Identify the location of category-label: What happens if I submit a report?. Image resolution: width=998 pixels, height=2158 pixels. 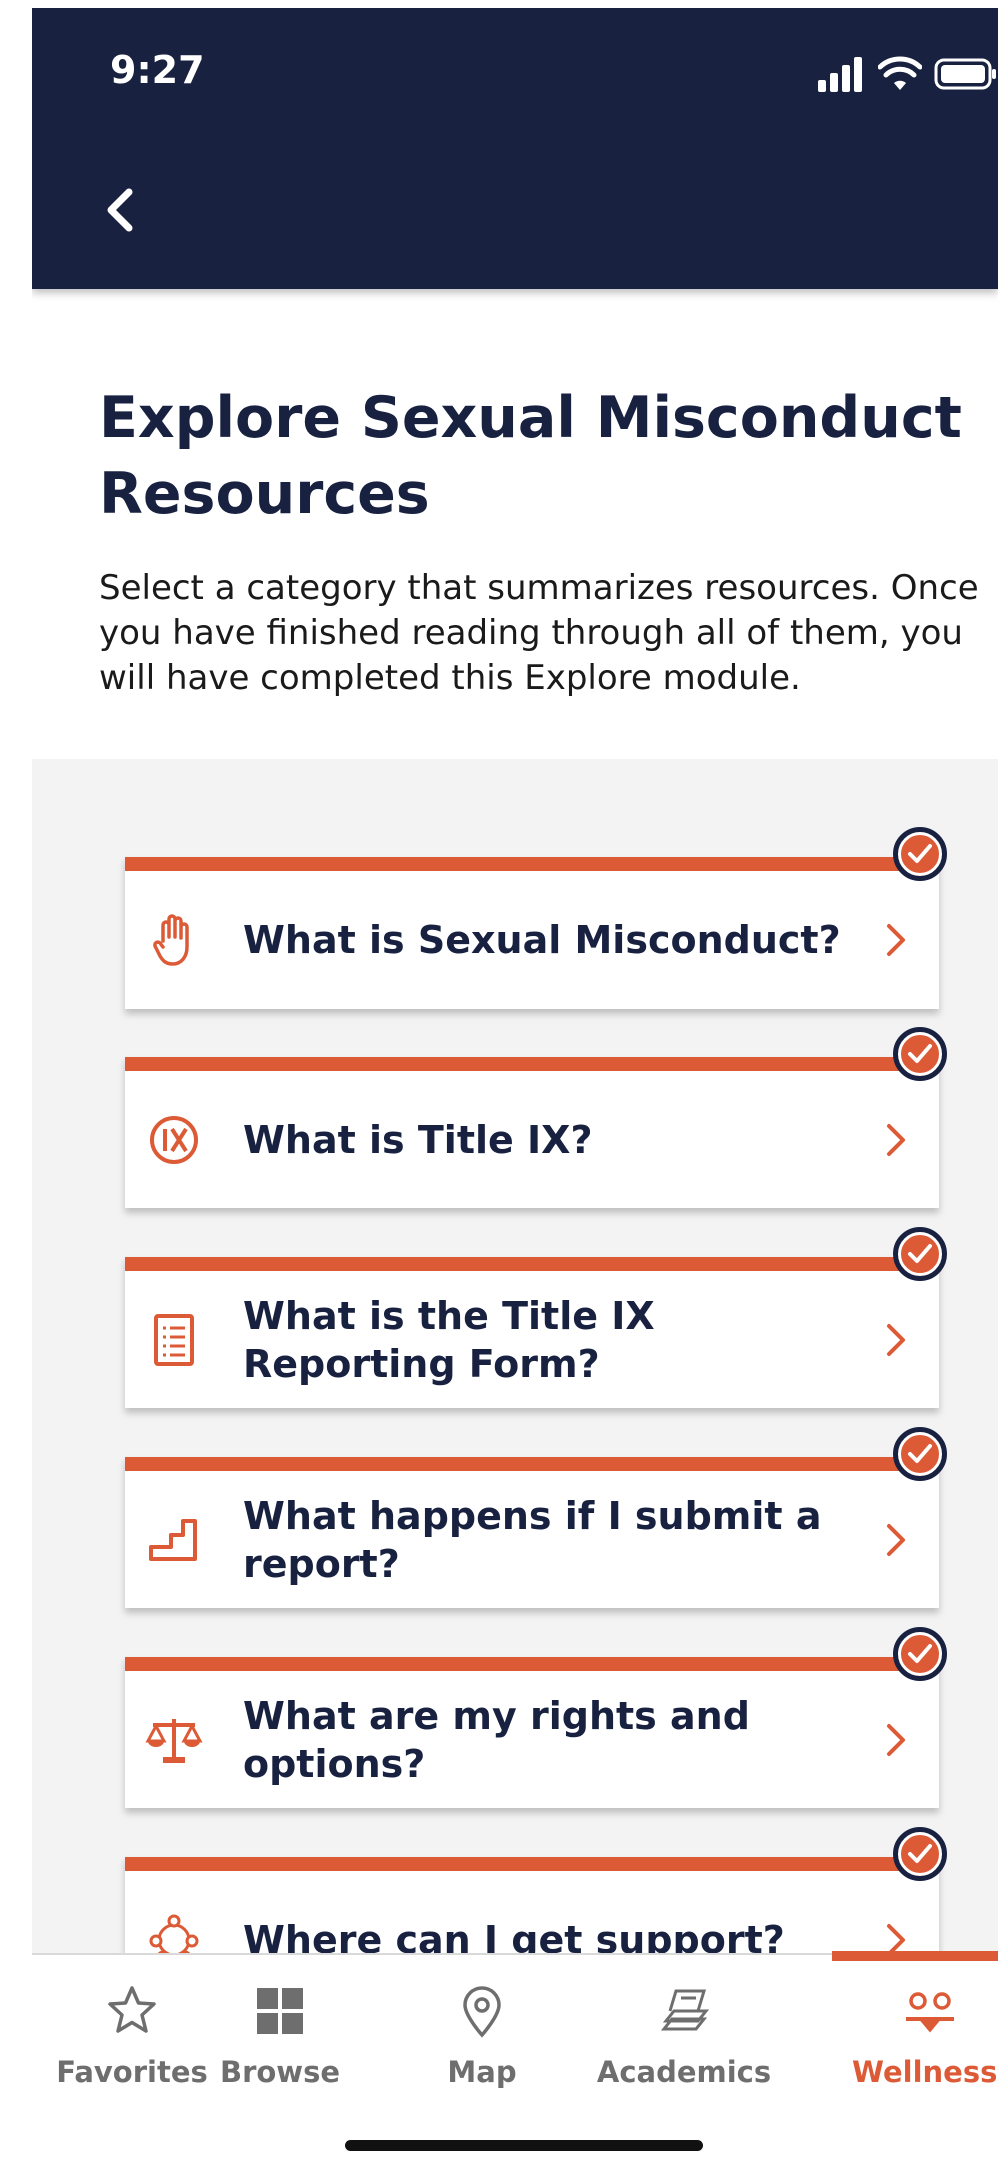
(532, 1539).